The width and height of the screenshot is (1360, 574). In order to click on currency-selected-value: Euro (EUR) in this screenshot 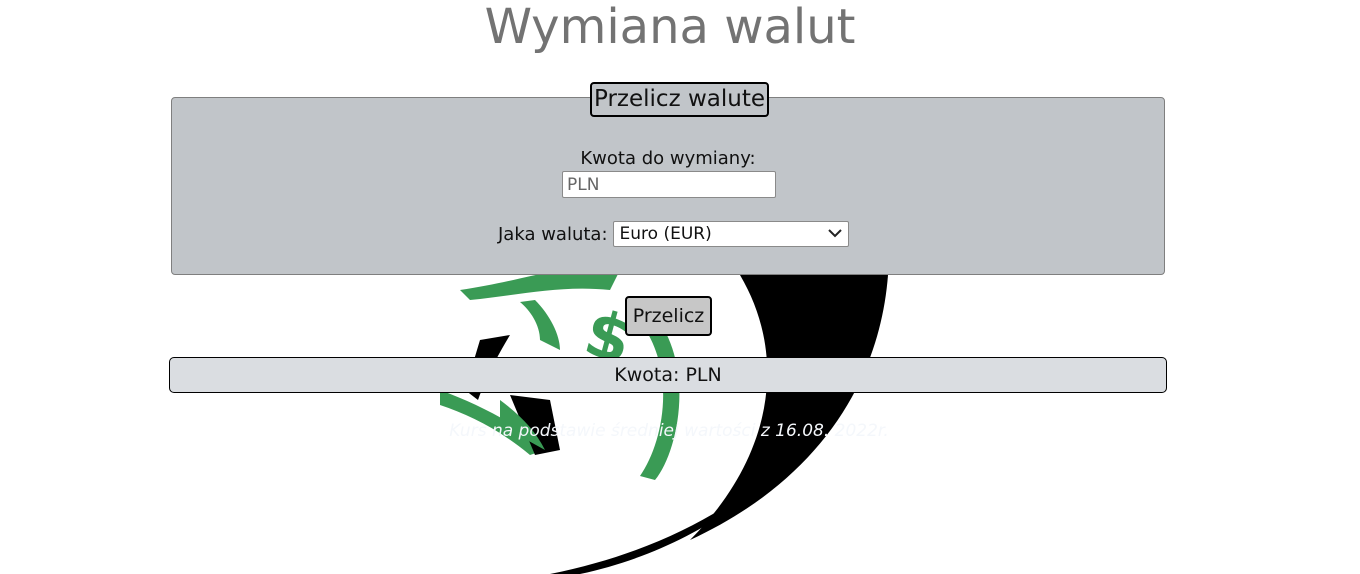, I will do `click(665, 234)`.